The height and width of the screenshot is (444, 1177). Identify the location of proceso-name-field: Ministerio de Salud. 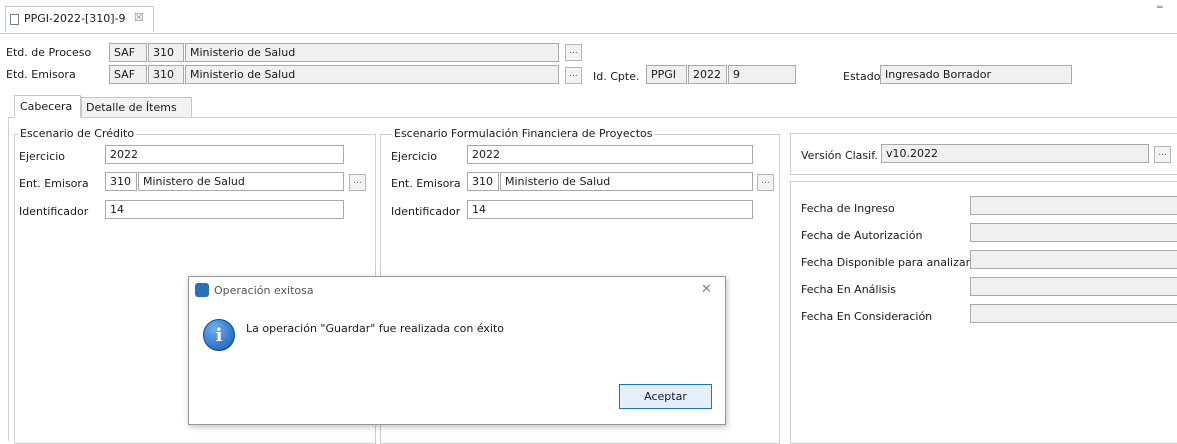
(372, 52).